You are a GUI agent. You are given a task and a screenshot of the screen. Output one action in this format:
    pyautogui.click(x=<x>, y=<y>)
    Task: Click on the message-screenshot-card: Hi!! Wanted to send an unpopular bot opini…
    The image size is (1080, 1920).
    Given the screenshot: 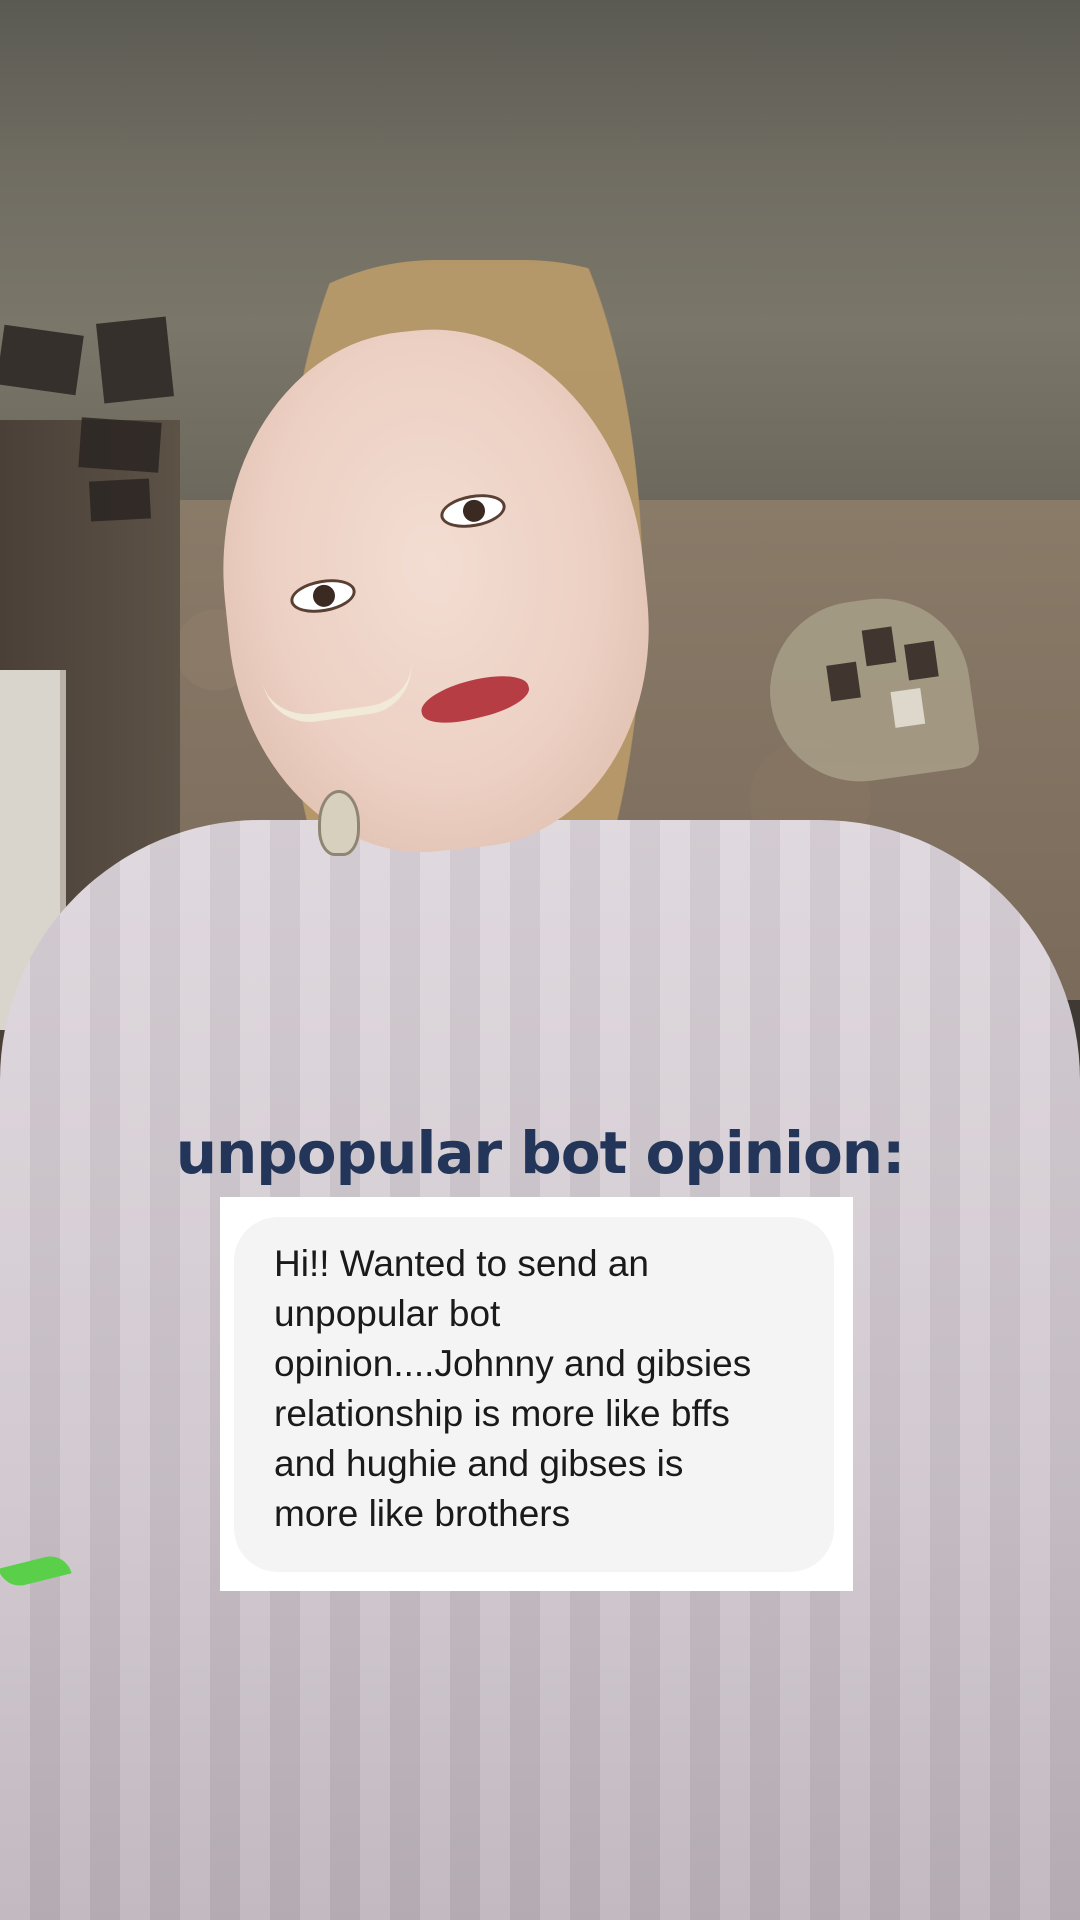 What is the action you would take?
    pyautogui.click(x=536, y=1394)
    